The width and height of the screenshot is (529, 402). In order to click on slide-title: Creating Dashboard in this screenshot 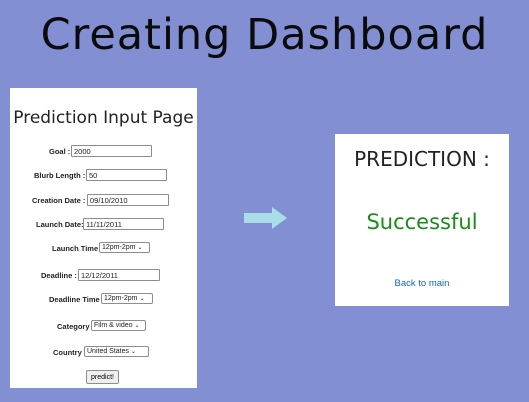, I will do `click(264, 35)`.